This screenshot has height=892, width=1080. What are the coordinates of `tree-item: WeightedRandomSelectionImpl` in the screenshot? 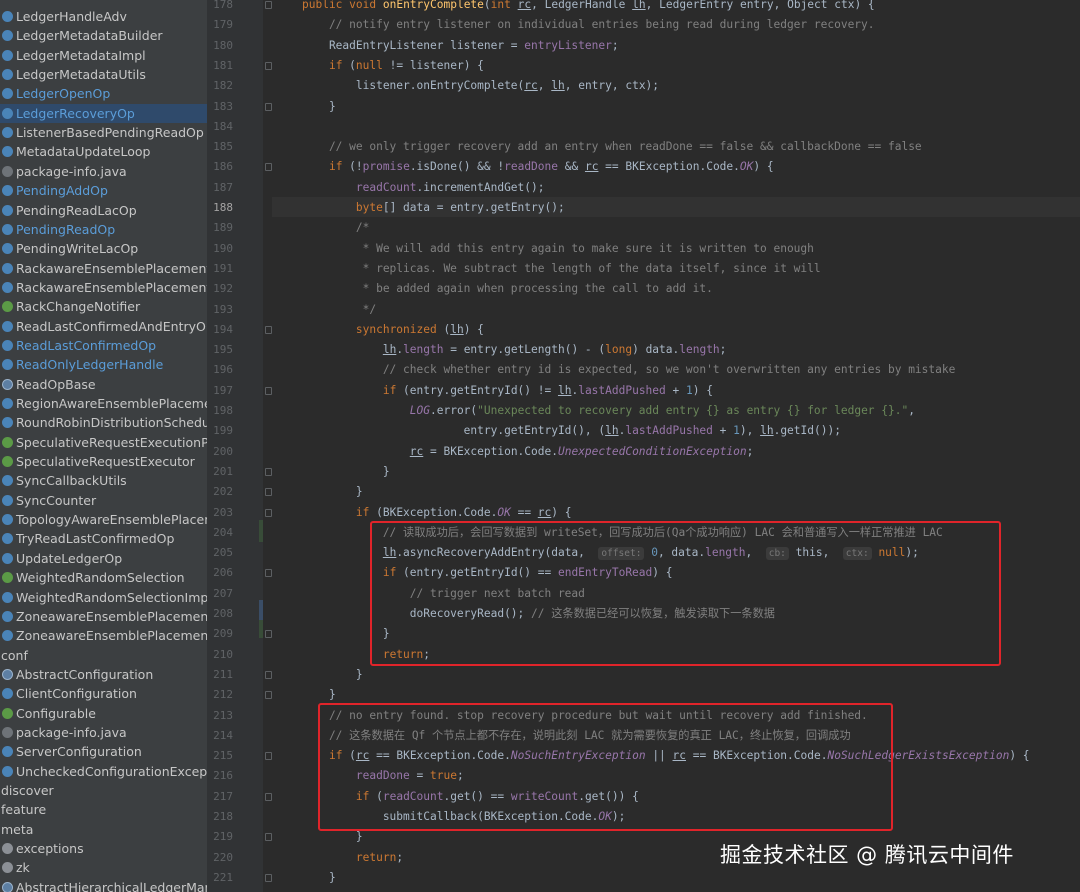 It's located at (103, 597).